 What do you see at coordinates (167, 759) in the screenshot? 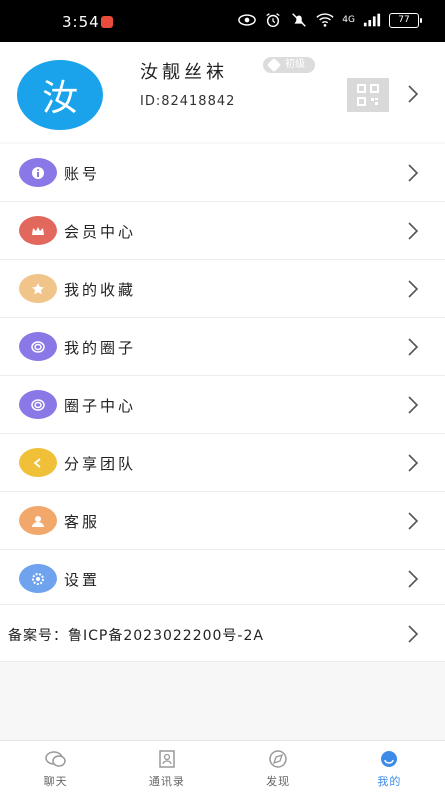
I see `contacts-icon` at bounding box center [167, 759].